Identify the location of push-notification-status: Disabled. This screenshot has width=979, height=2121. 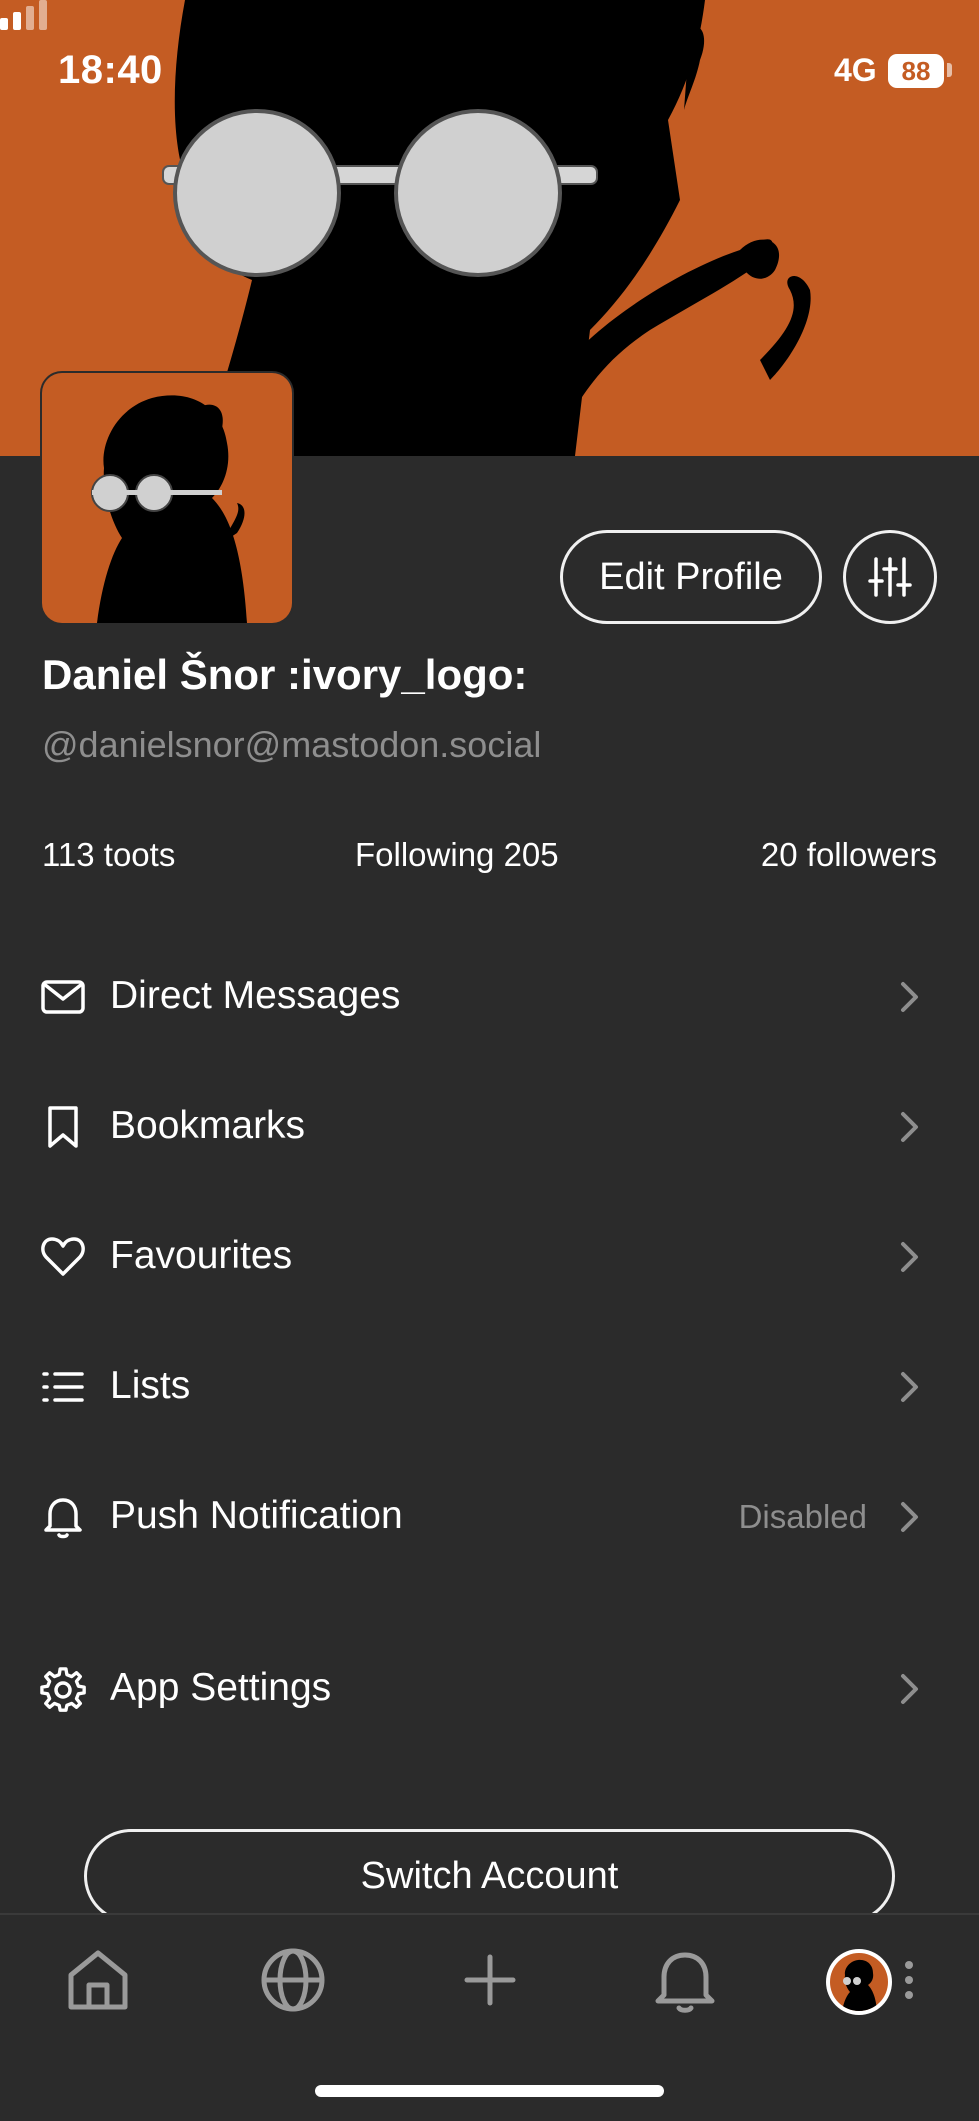
(802, 1516).